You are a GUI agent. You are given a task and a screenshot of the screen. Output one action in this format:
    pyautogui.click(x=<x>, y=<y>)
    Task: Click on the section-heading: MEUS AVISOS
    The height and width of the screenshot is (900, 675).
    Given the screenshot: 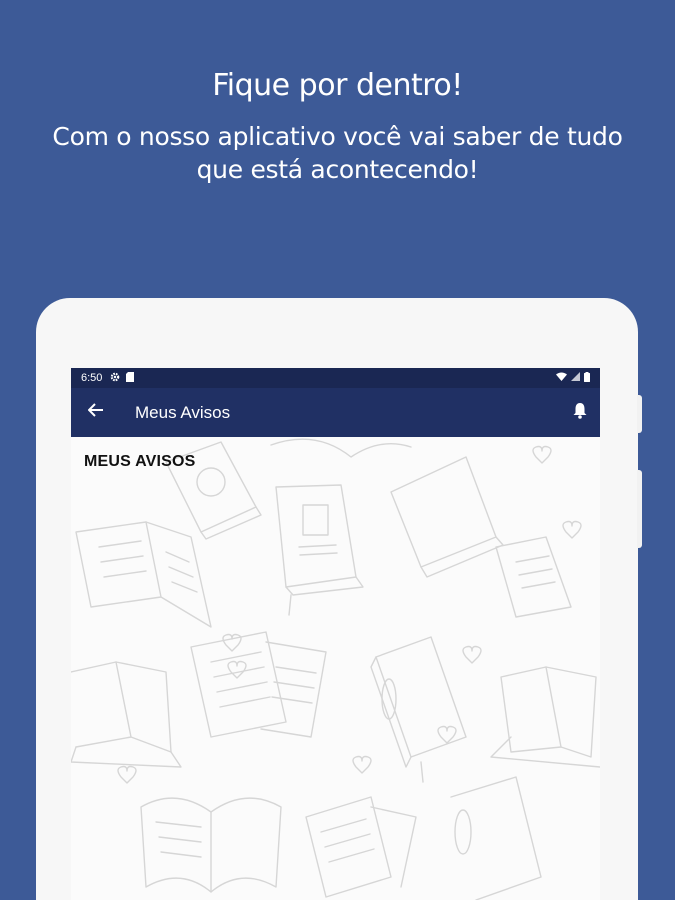 What is the action you would take?
    pyautogui.click(x=140, y=461)
    